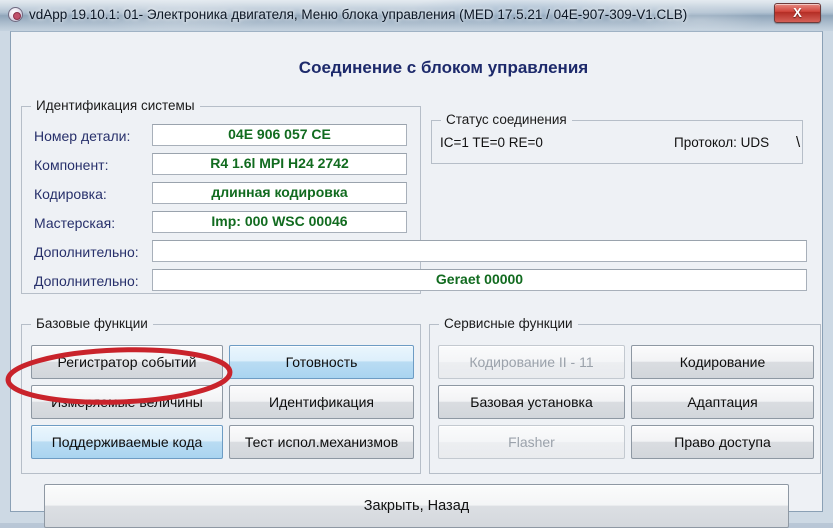 The image size is (833, 528). What do you see at coordinates (619, 144) in the screenshot?
I see `connection-status-line: IC=1 TE=0 RE=0 Протокол: UDS \` at bounding box center [619, 144].